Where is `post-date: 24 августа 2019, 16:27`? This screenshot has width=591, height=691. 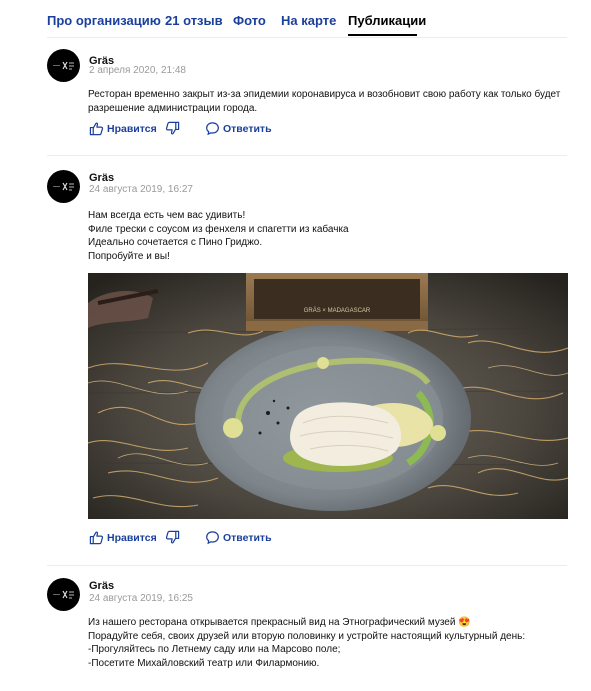 post-date: 24 августа 2019, 16:27 is located at coordinates (141, 189).